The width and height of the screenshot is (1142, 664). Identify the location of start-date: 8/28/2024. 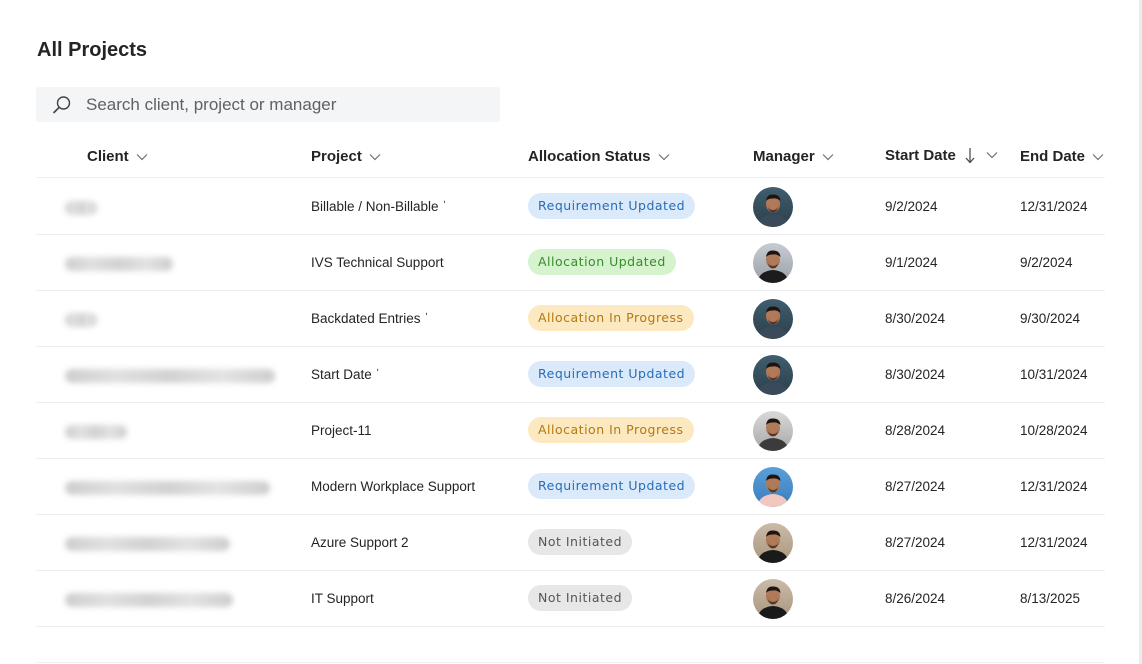
(915, 430).